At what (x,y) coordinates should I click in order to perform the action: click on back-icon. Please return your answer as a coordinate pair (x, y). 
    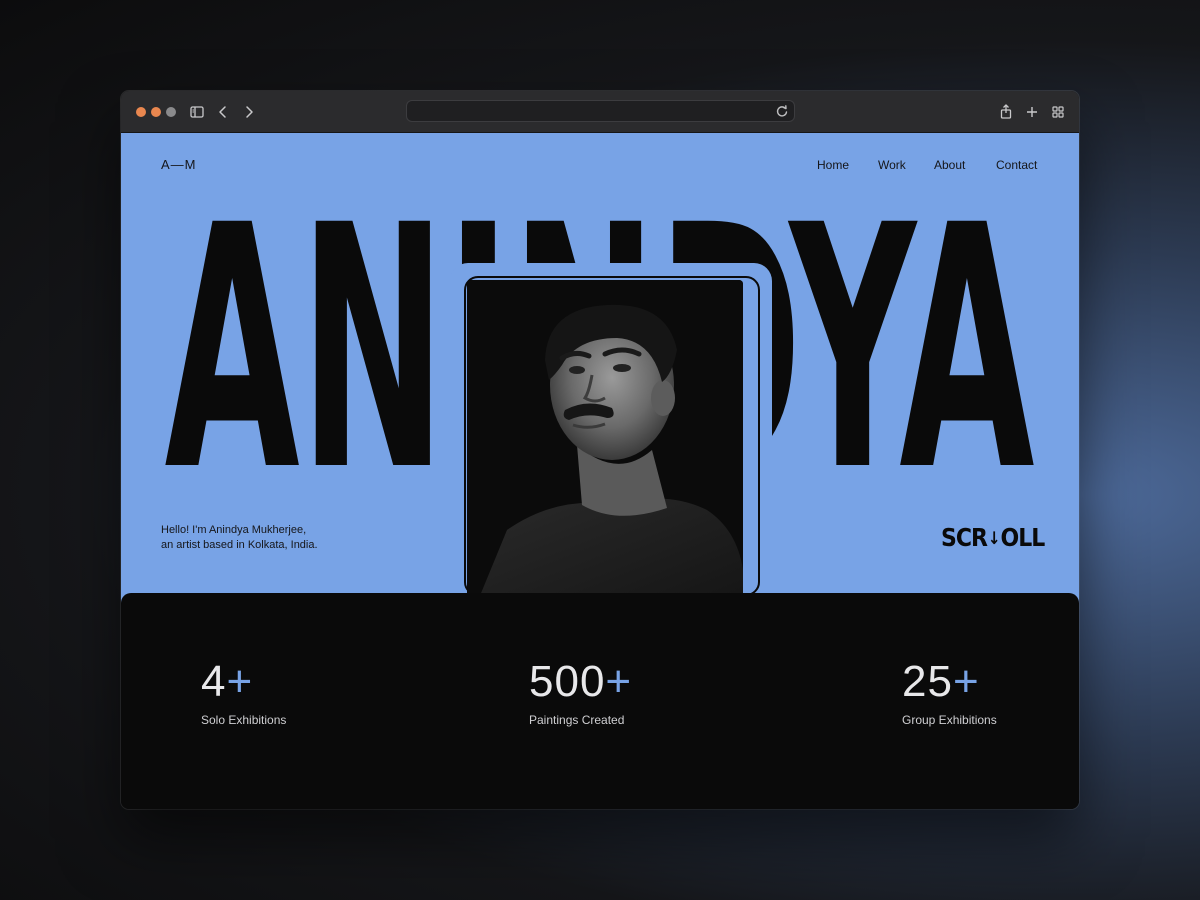
    Looking at the image, I should click on (223, 112).